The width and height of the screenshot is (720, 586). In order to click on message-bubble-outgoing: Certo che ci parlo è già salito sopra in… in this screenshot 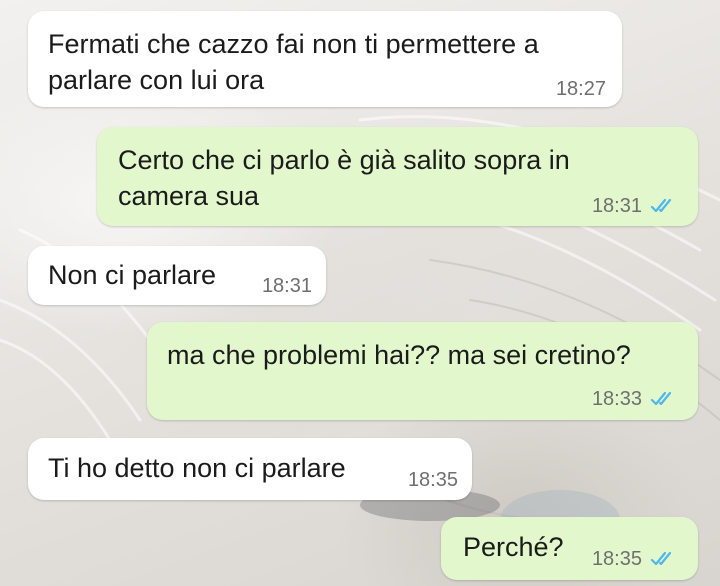, I will do `click(397, 176)`.